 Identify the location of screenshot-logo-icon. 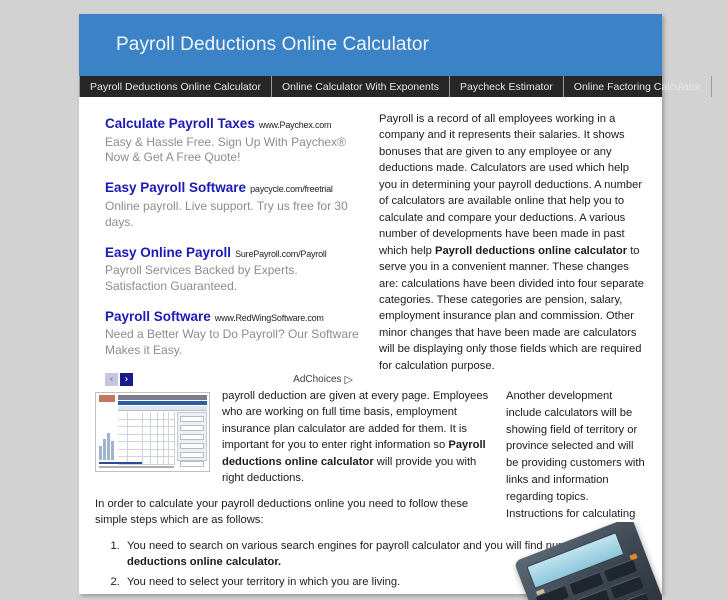
(107, 398).